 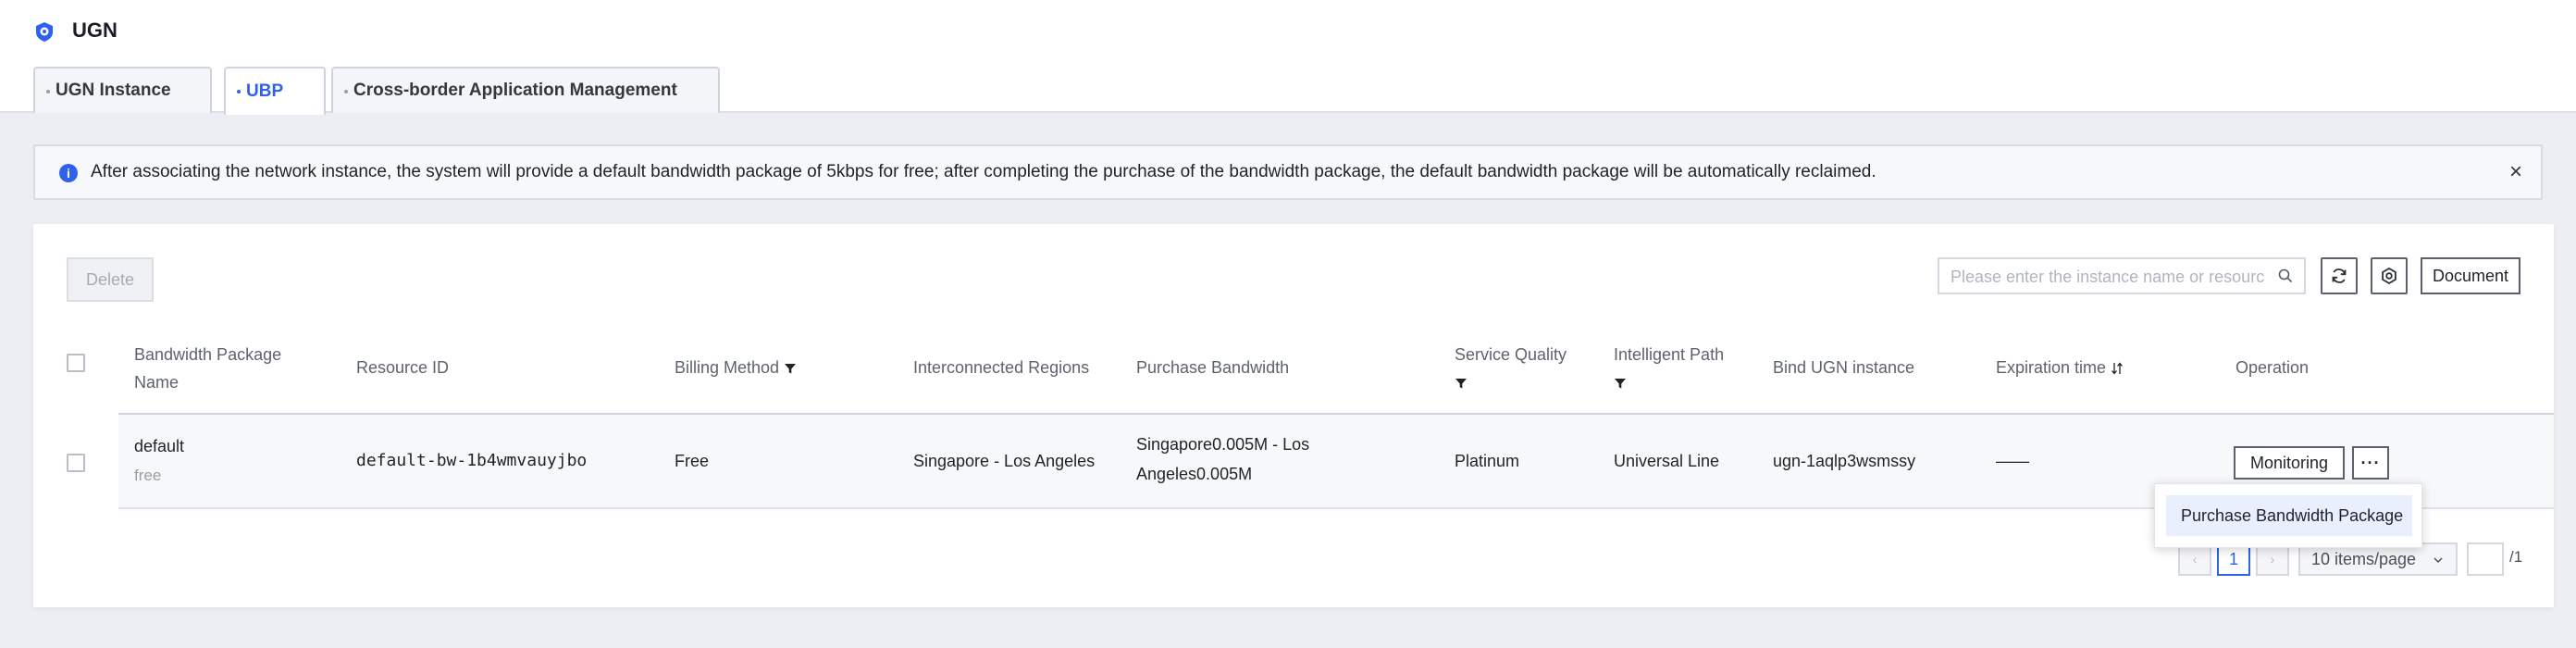 I want to click on bandwidth-line2: Angeles0.005M, so click(x=1195, y=474).